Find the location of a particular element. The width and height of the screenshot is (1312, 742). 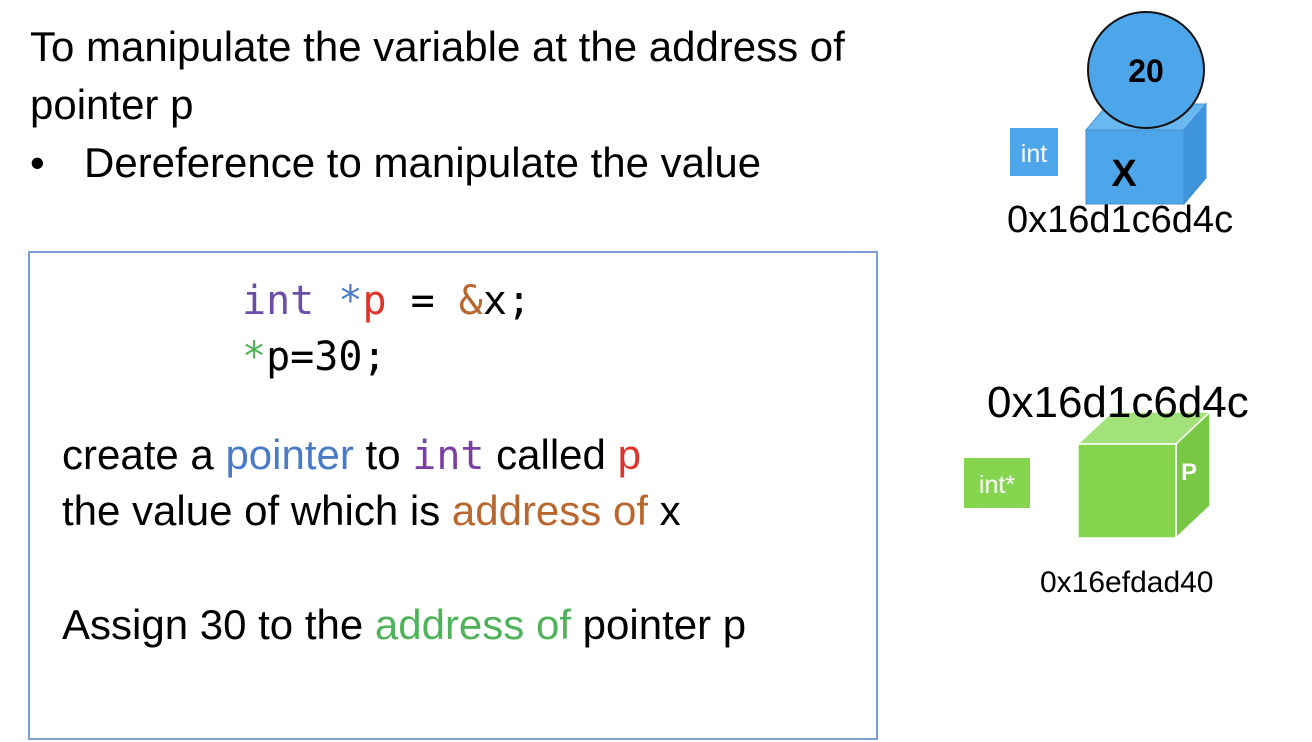

int-pointer-type-label: int* is located at coordinates (997, 485).